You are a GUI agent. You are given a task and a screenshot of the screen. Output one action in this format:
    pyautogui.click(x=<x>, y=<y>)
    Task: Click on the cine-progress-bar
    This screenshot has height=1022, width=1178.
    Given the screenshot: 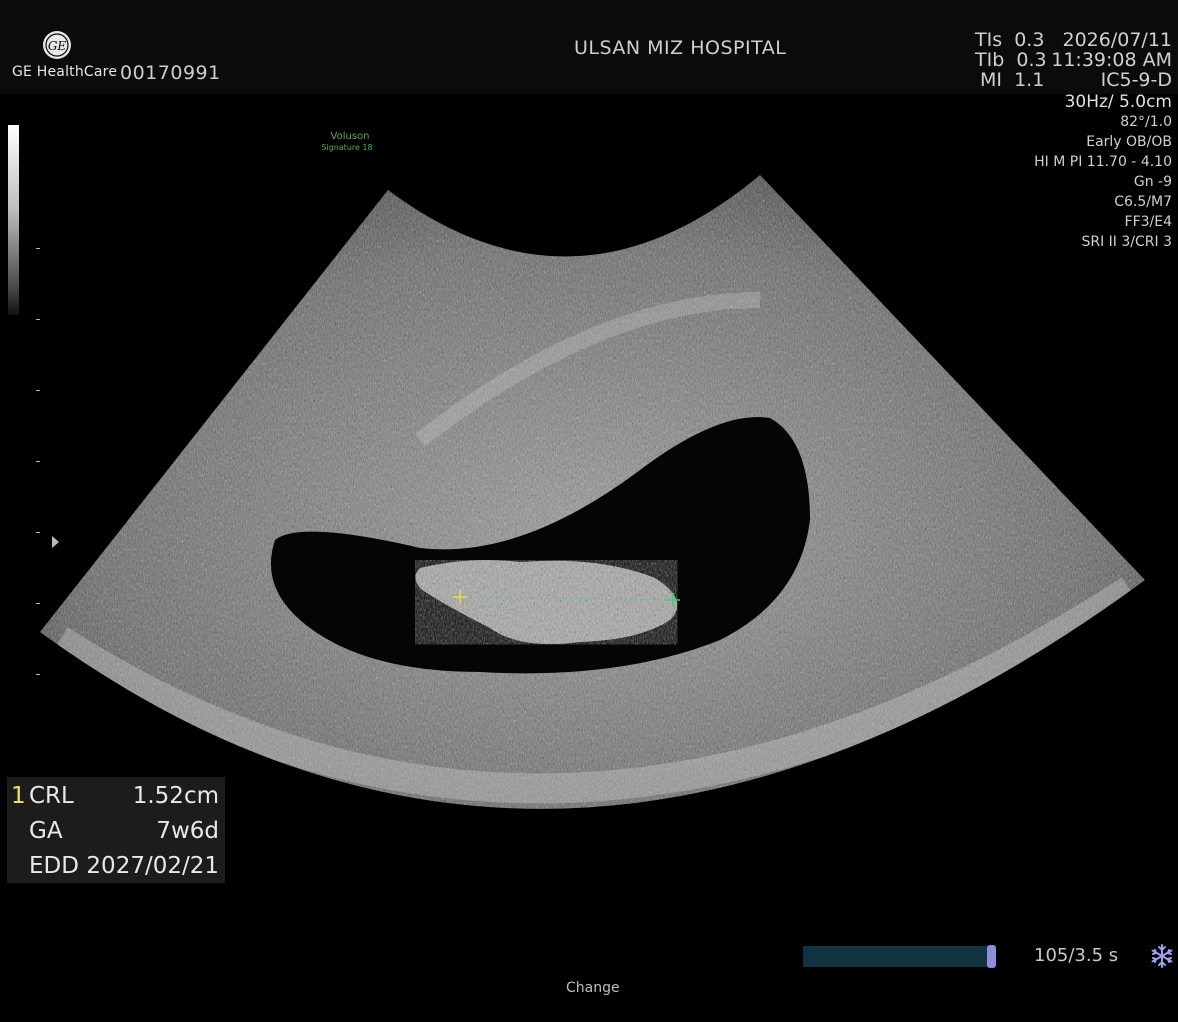 What is the action you would take?
    pyautogui.click(x=899, y=956)
    